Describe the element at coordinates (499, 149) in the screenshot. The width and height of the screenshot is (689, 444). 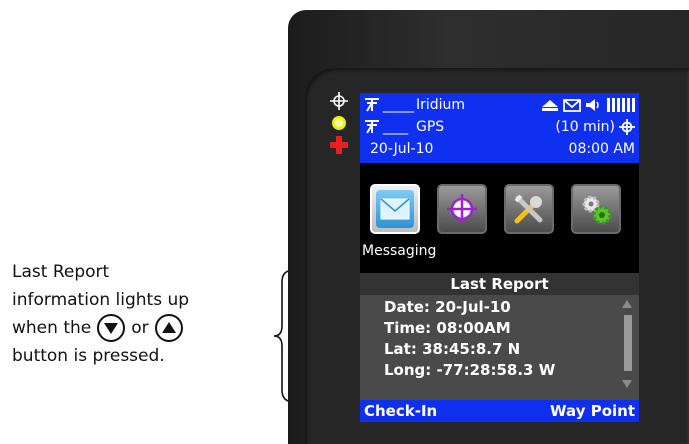
I see `status-row-datetime: 20-Jul-10 08:00 AM` at that location.